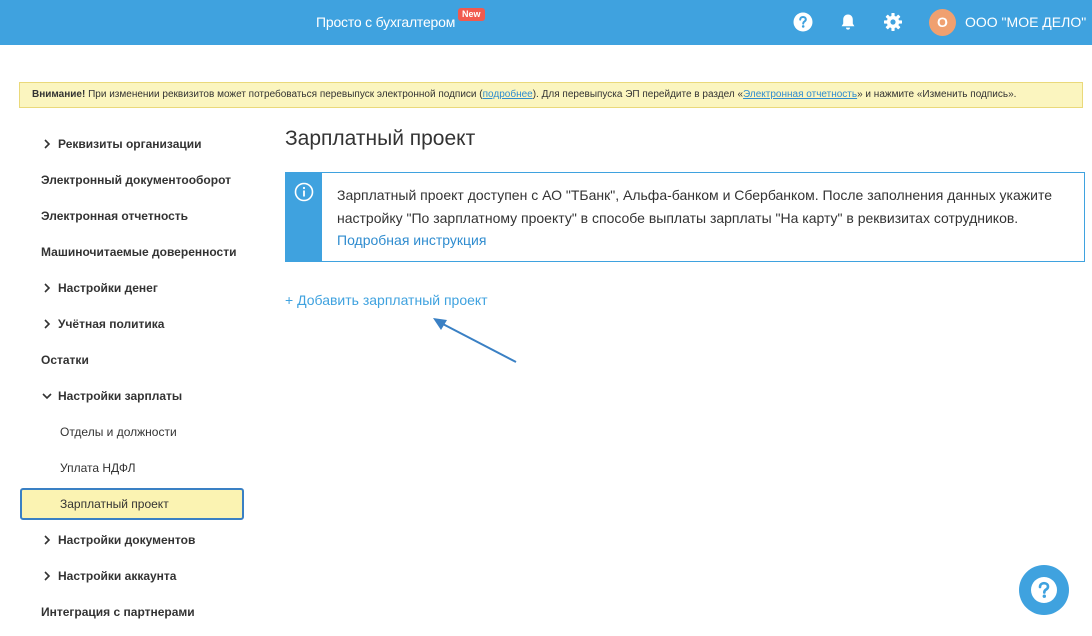 The width and height of the screenshot is (1092, 636). Describe the element at coordinates (65, 360) in the screenshot. I see `sidebar-item-label: Остатки` at that location.